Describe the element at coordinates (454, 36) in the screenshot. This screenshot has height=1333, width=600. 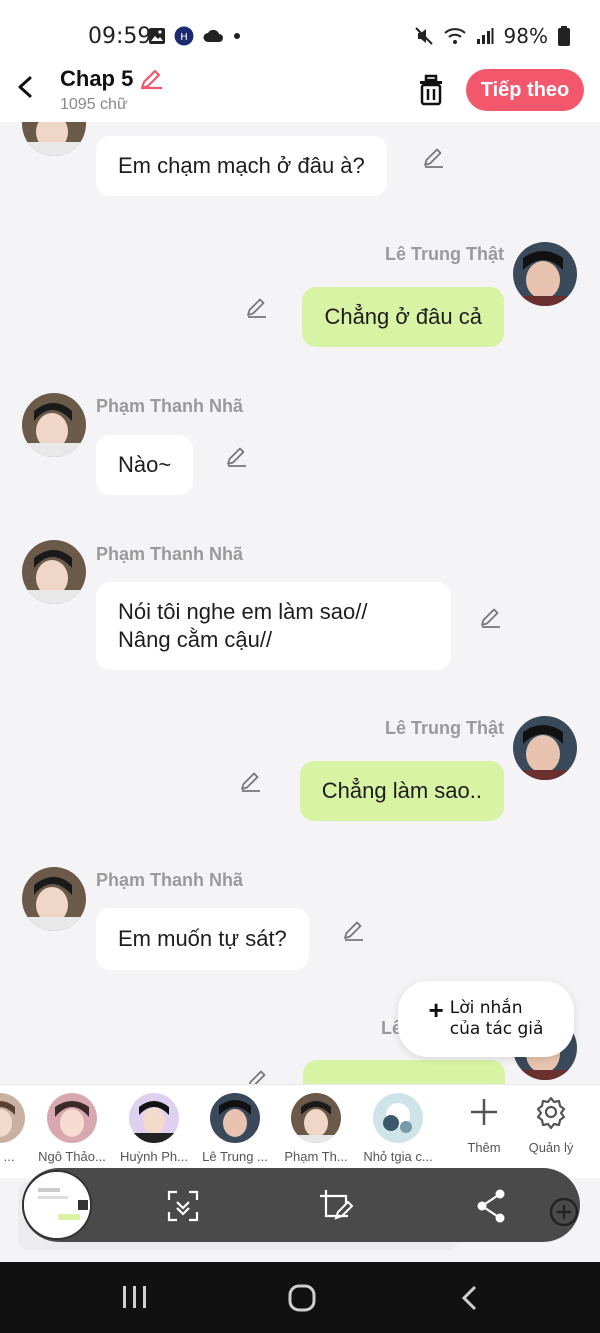
I see `wifi-icon` at that location.